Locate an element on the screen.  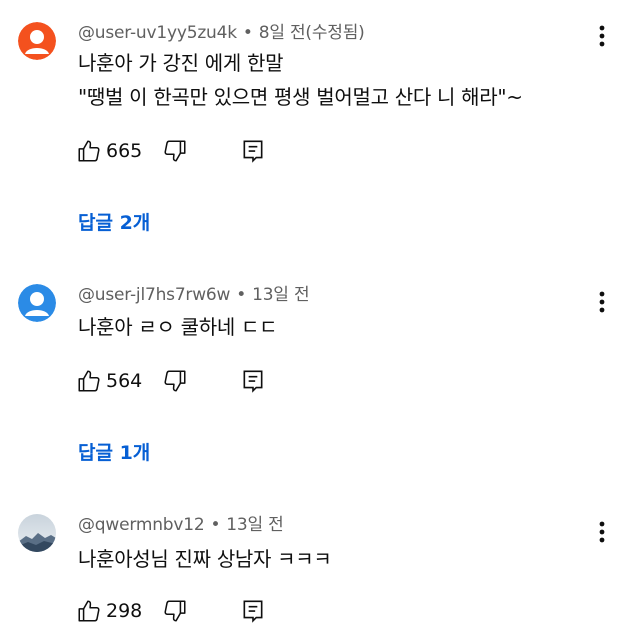
orange-person-icon is located at coordinates (37, 41).